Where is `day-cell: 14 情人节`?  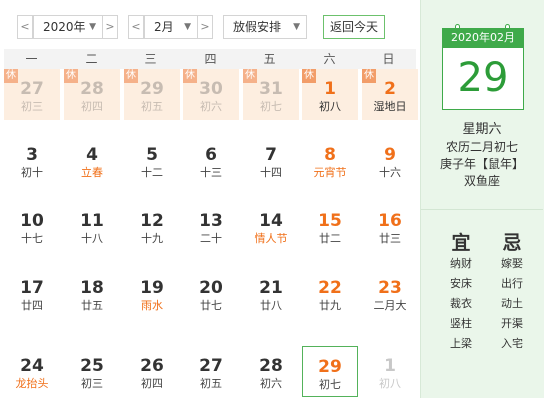 day-cell: 14 情人节 is located at coordinates (271, 226).